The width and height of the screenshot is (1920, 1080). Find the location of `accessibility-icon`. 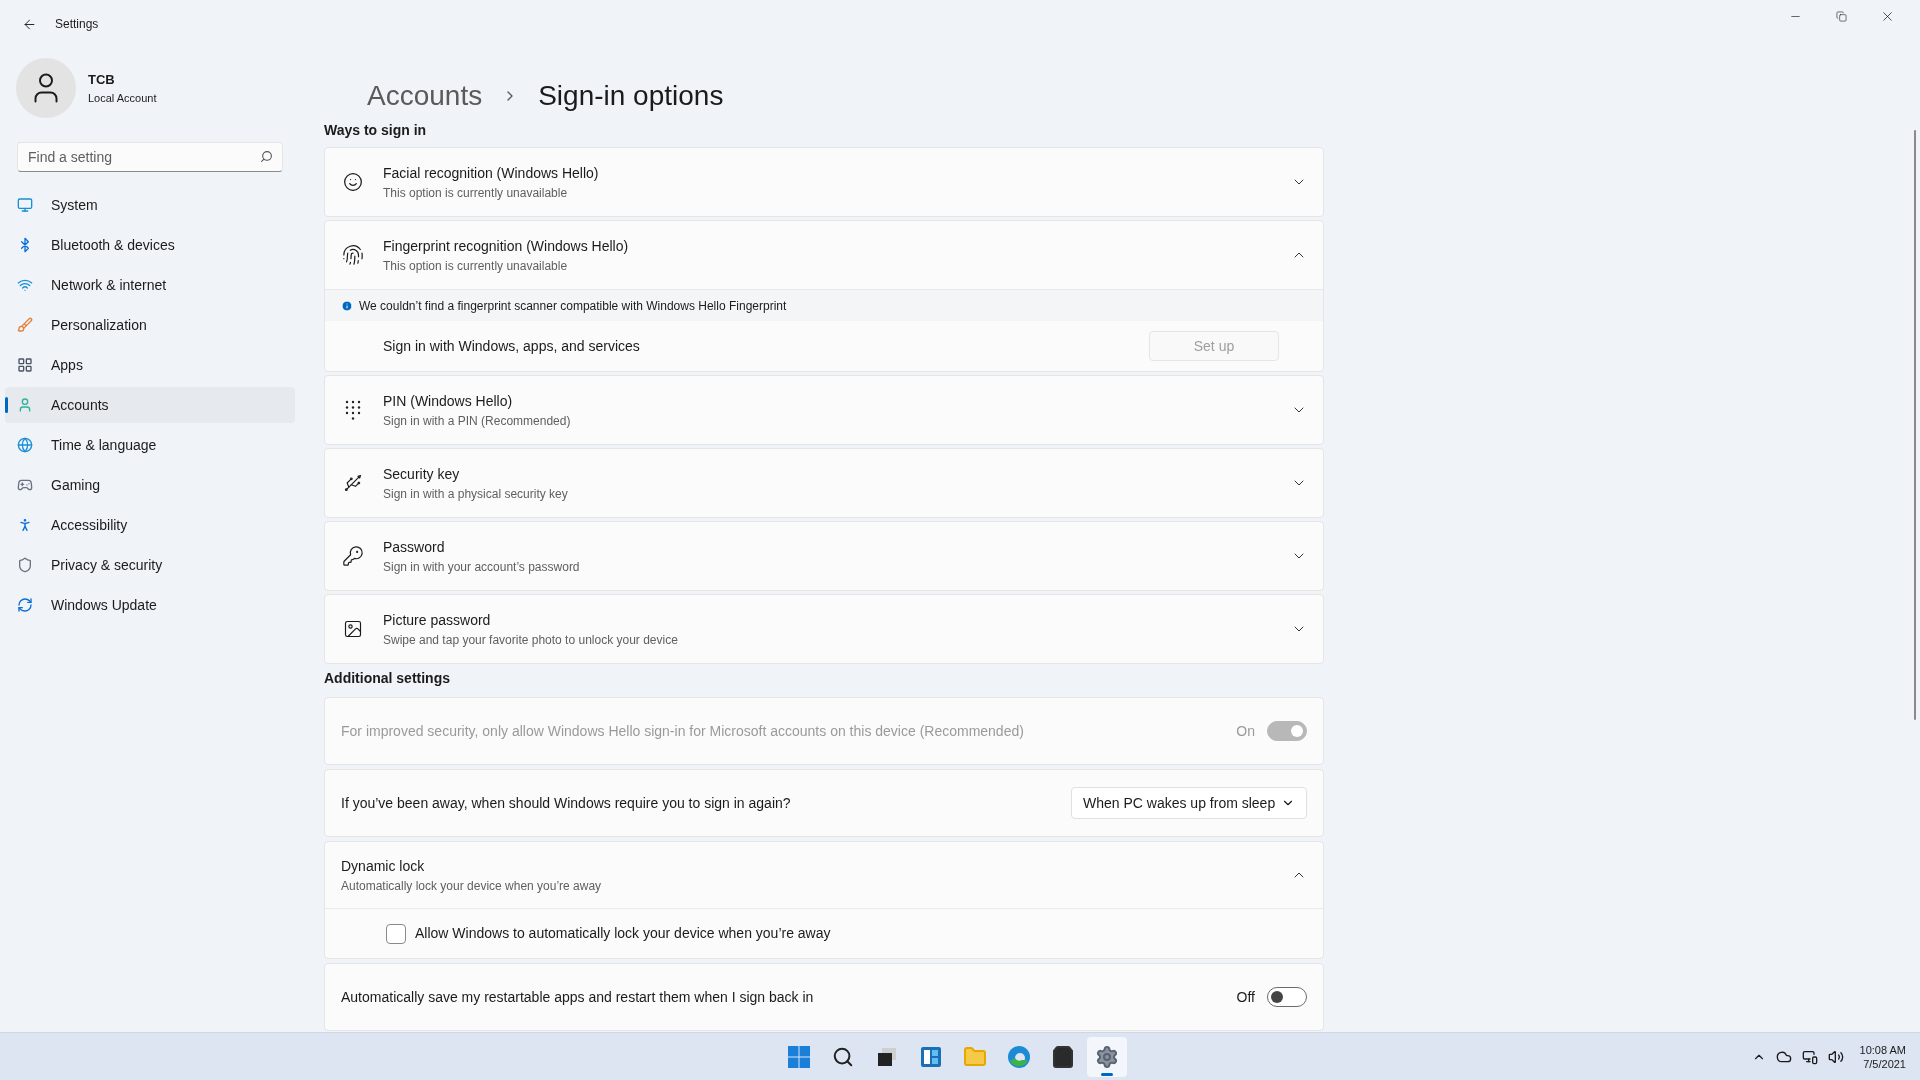

accessibility-icon is located at coordinates (25, 525).